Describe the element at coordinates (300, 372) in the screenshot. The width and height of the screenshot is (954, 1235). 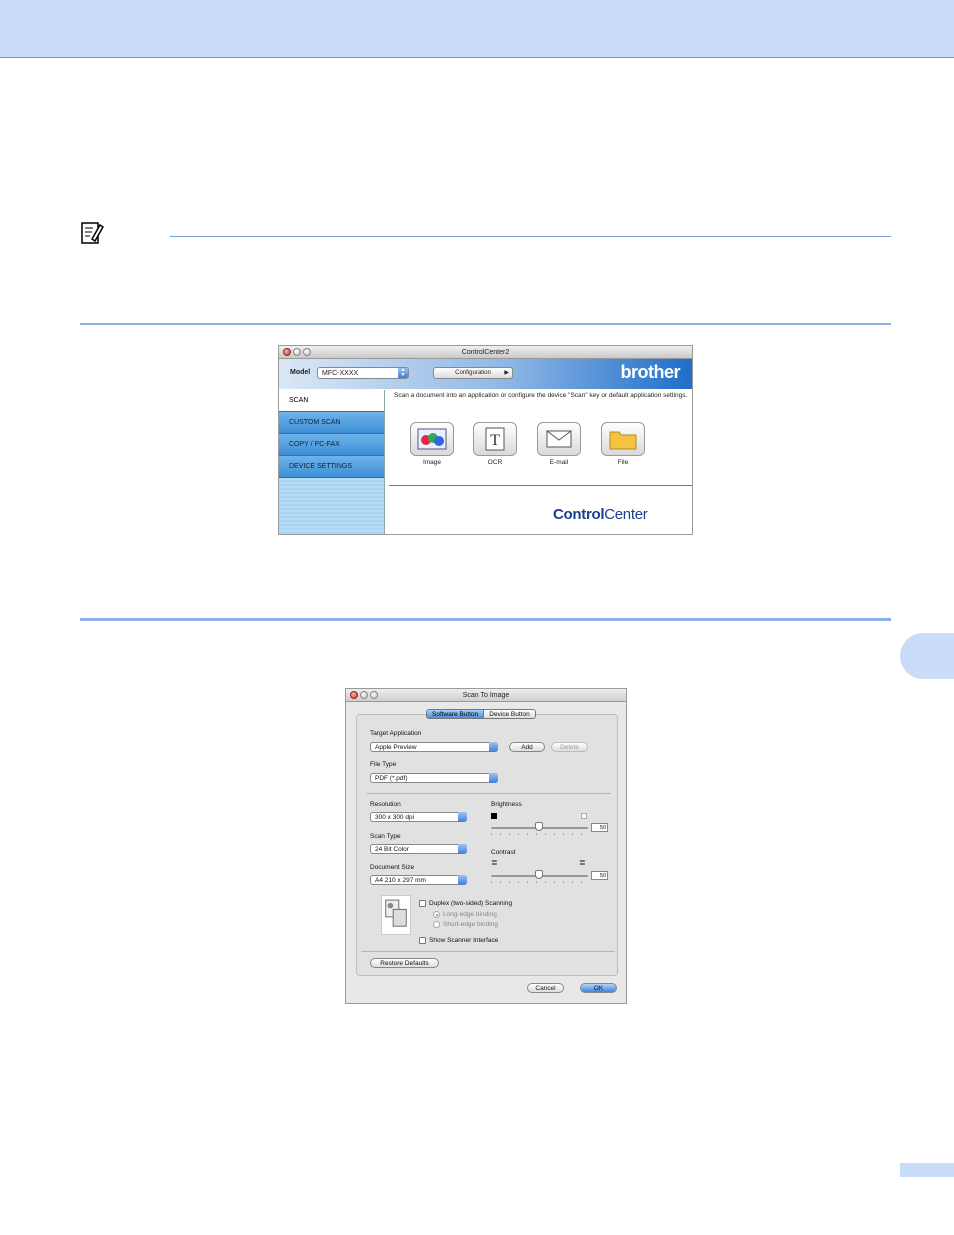
I see `model-label: Model` at that location.